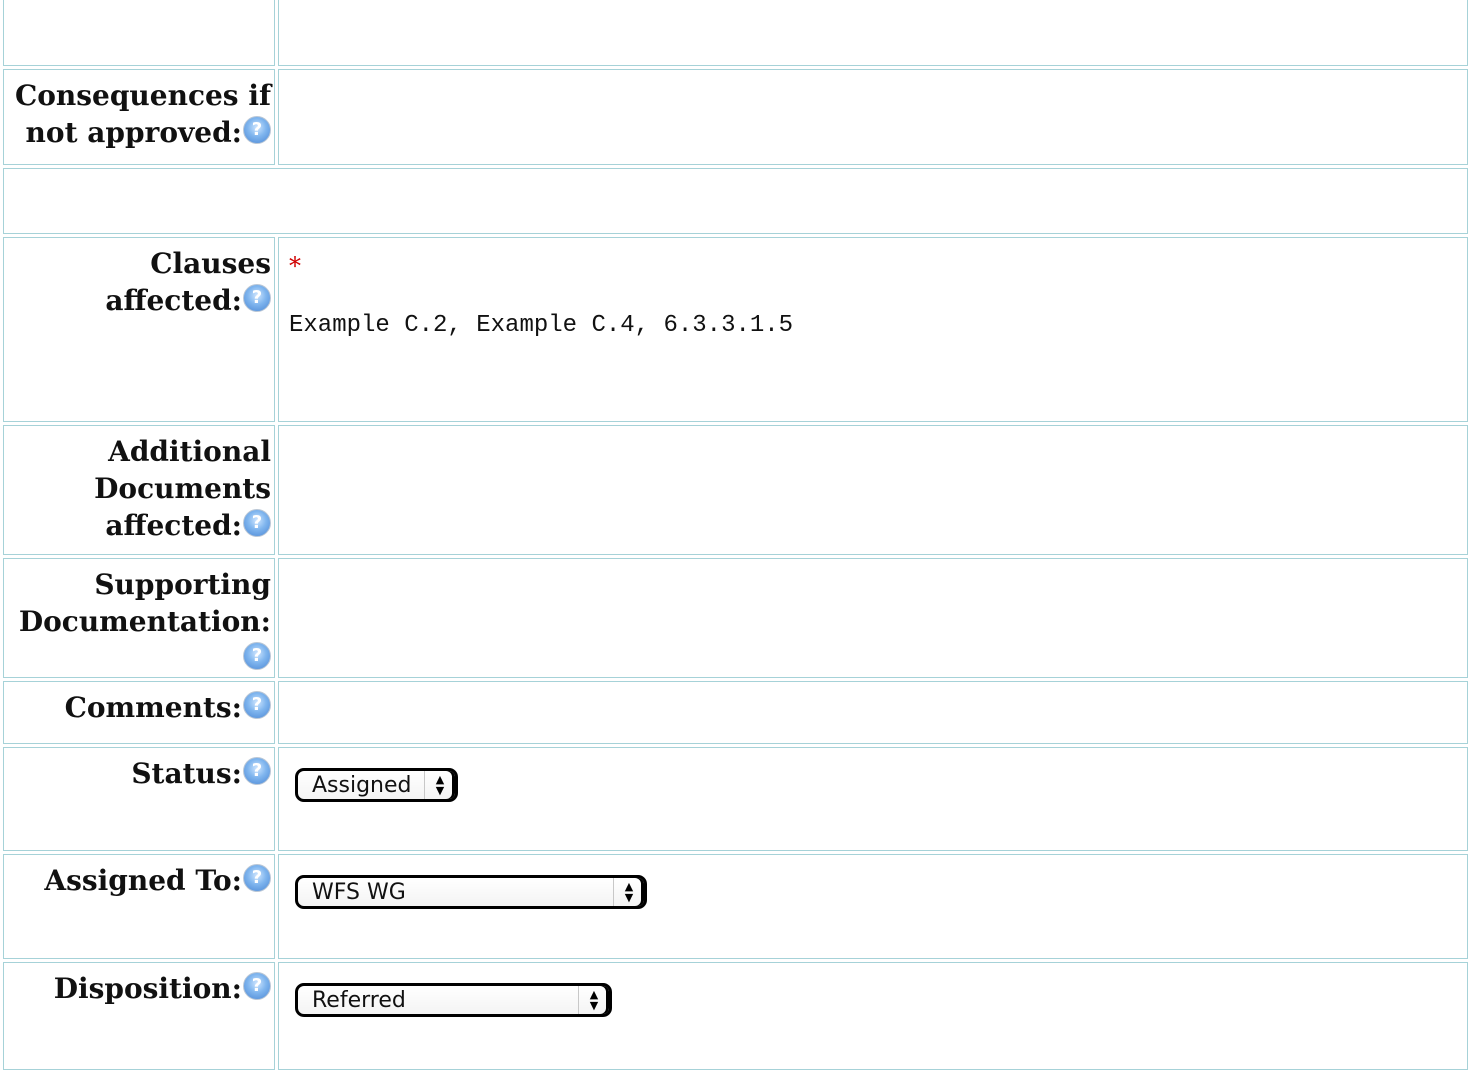 This screenshot has height=1073, width=1471. I want to click on form-row-disposition: Disposition:? Referred ▲ ▼, so click(735, 1016).